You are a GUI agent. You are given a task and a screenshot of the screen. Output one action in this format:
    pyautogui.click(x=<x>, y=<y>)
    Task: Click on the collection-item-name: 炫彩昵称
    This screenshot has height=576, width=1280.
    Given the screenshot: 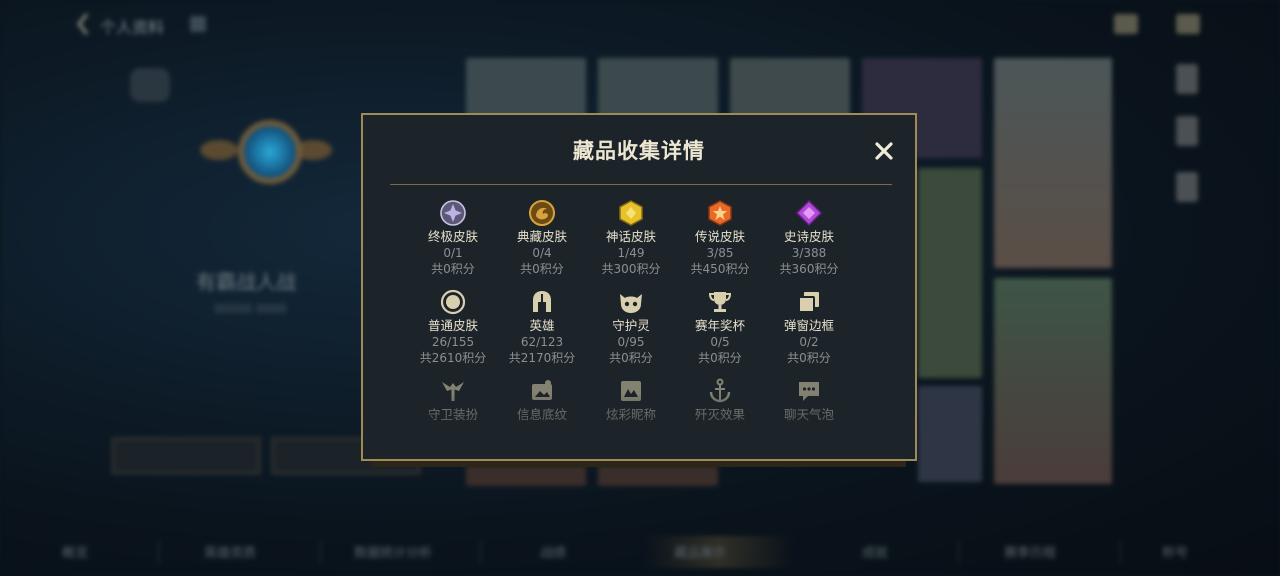 What is the action you would take?
    pyautogui.click(x=630, y=414)
    